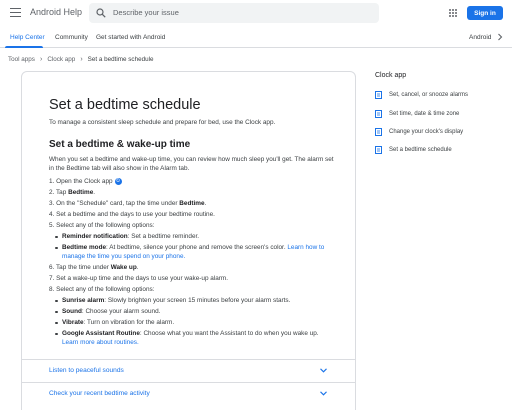 Image resolution: width=512 pixels, height=410 pixels. Describe the element at coordinates (95, 236) in the screenshot. I see `option-bold: Reminder notification` at that location.